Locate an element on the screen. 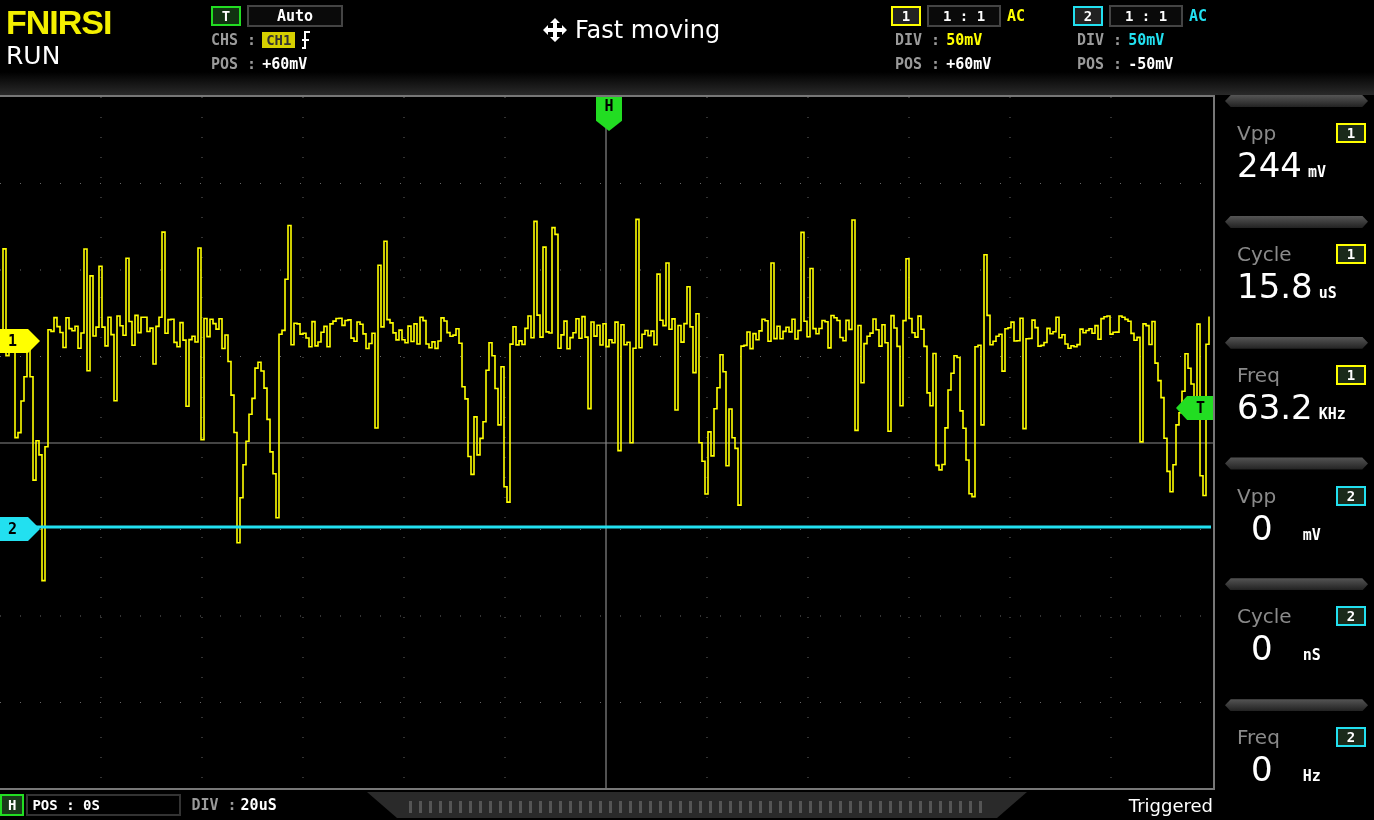  horizontal-marker: H is located at coordinates (609, 114).